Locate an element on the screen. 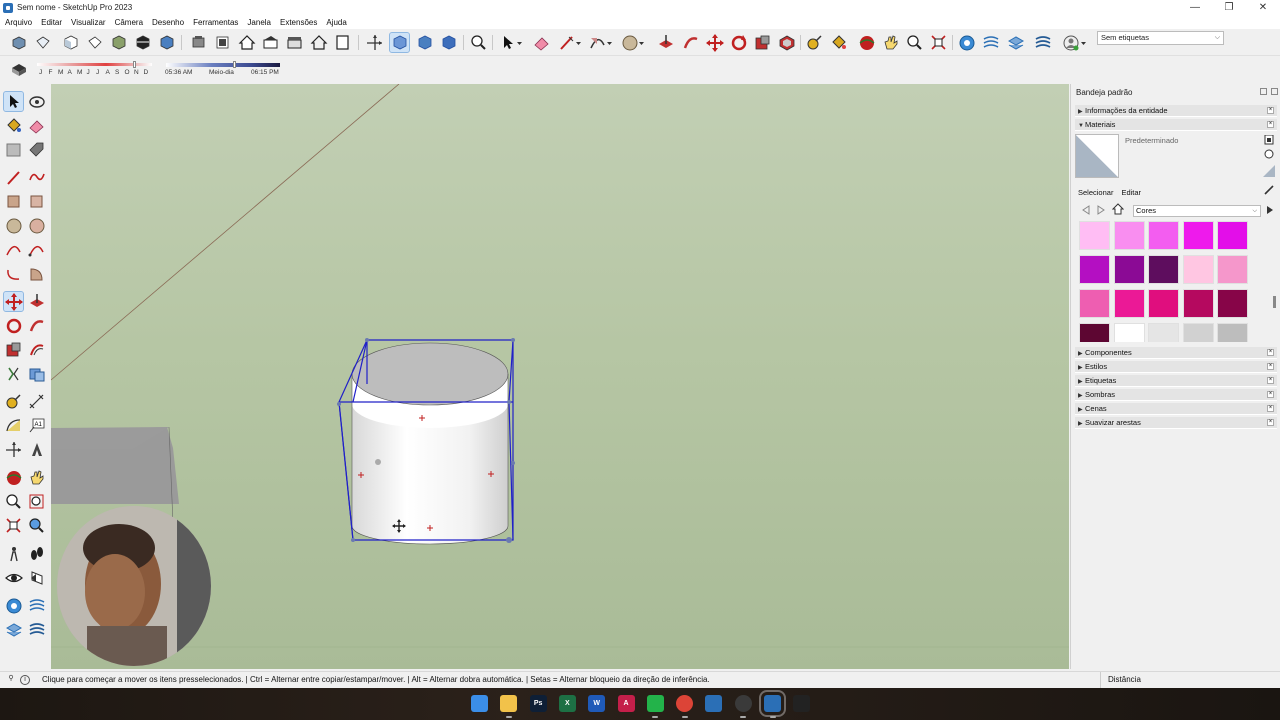 The image size is (1280, 720). panel-entity-info: ▶ Informações da entidade × is located at coordinates (1176, 111).